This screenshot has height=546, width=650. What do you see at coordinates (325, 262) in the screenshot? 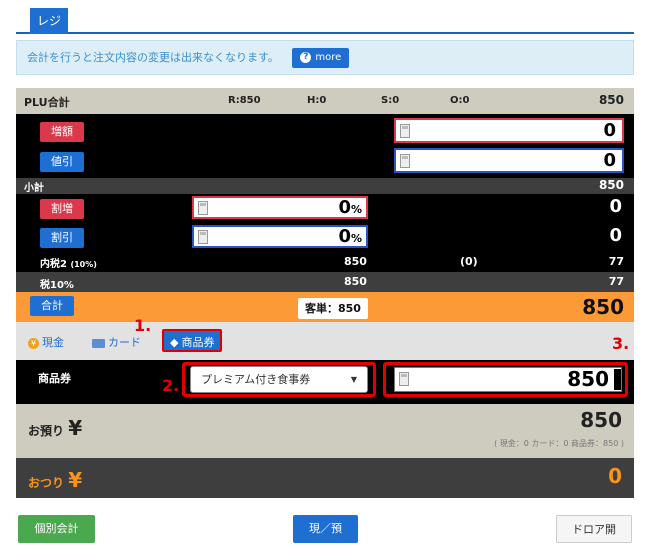
I see `tax-incl-row: 内税2 (10%) 850 (0) 77` at bounding box center [325, 262].